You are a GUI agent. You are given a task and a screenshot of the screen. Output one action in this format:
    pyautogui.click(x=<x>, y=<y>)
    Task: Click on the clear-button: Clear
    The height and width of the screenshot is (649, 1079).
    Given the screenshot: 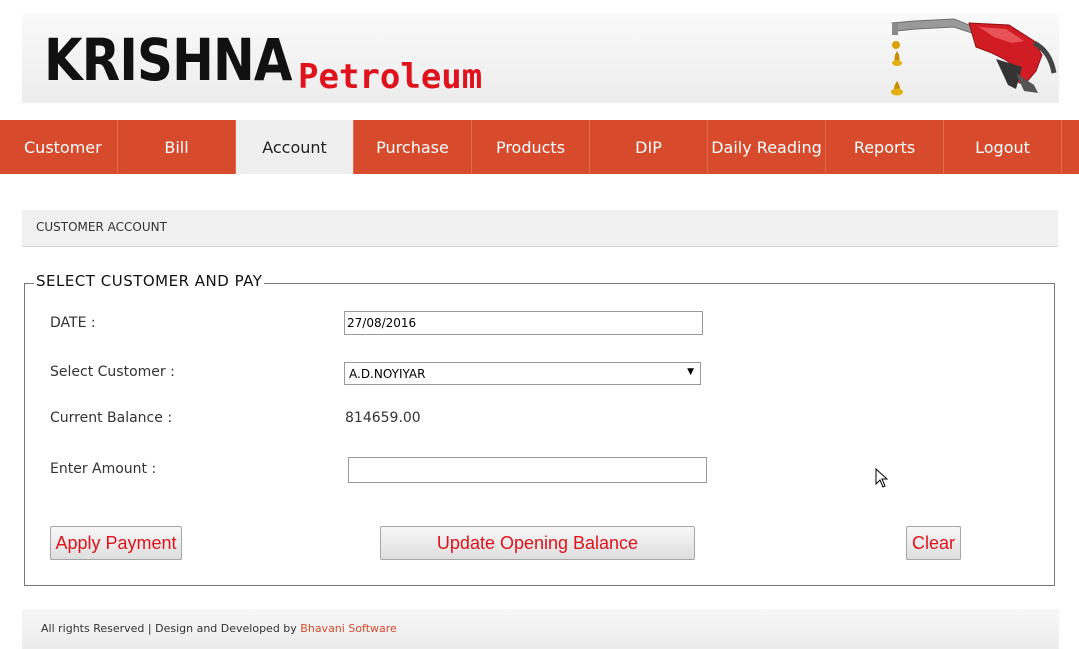 What is the action you would take?
    pyautogui.click(x=933, y=543)
    